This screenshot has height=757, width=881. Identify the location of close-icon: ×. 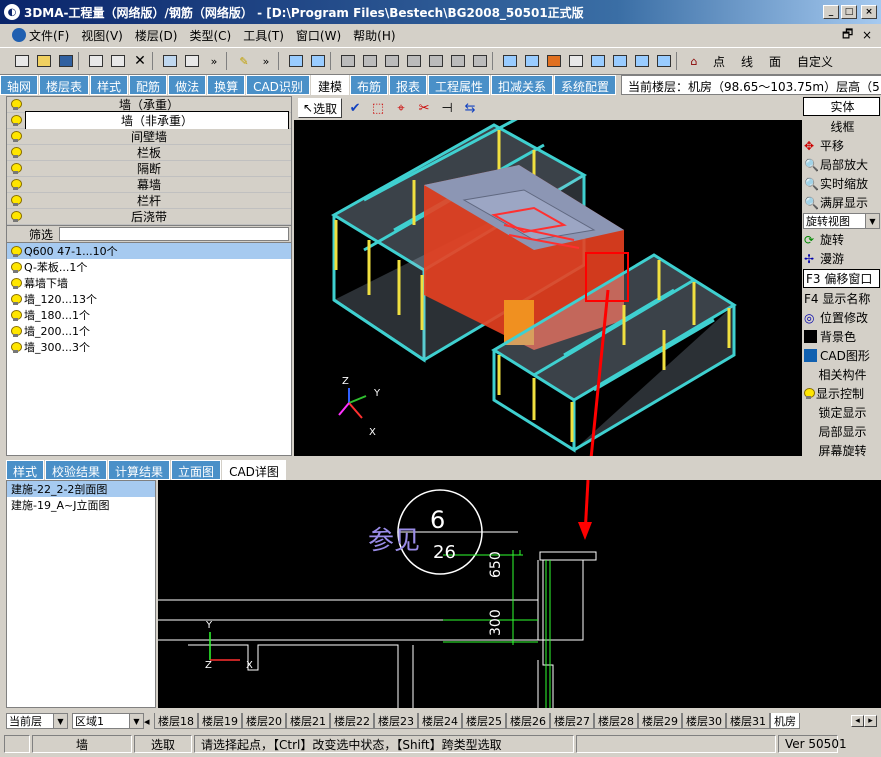
(869, 12).